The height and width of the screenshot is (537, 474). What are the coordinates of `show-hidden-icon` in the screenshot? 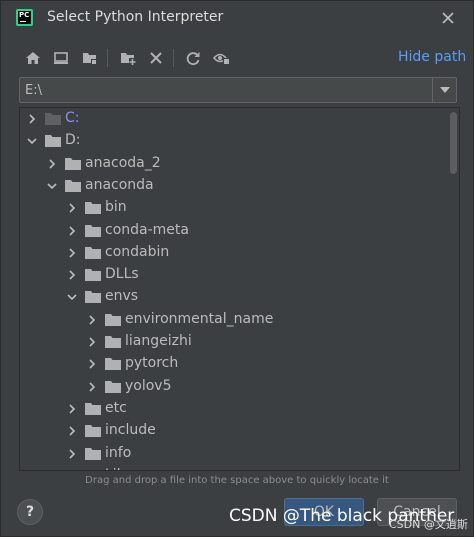 It's located at (221, 59).